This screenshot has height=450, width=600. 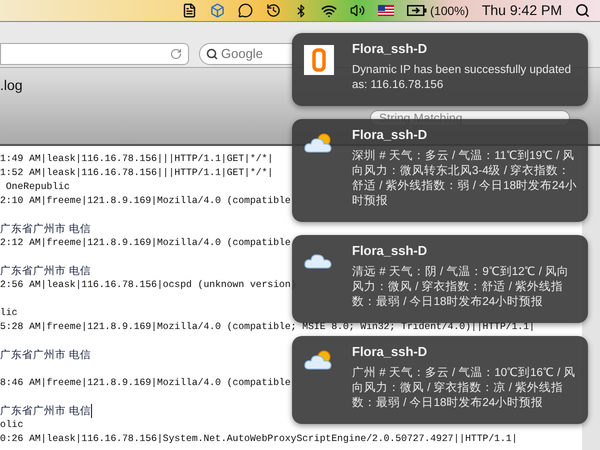 I want to click on log-line: lic, so click(x=9, y=313).